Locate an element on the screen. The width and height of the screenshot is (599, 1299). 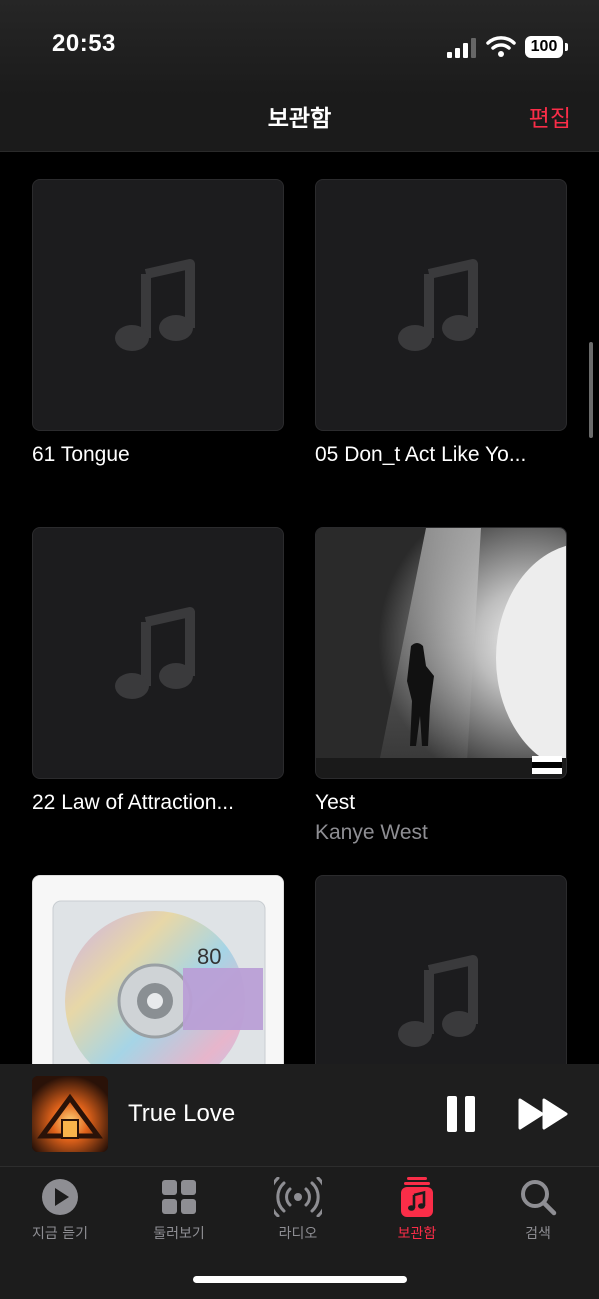
cd-cover-image: 80 is located at coordinates (158, 970).